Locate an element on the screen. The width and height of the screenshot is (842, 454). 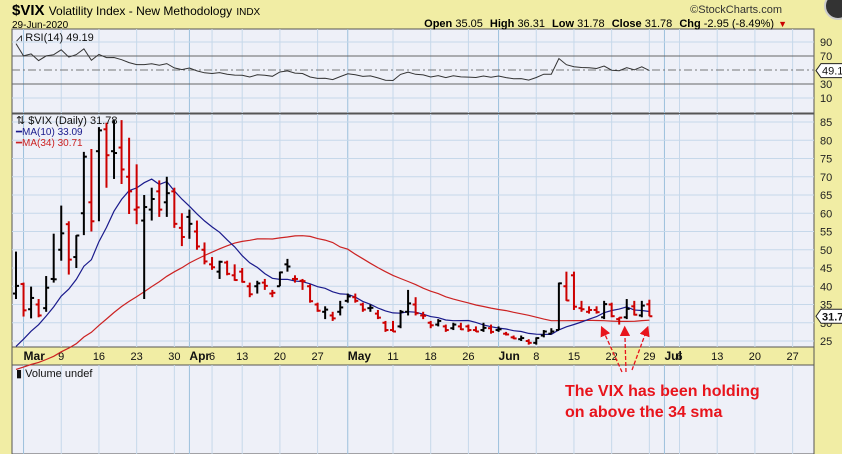
price-tick-label: 55 is located at coordinates (826, 233).